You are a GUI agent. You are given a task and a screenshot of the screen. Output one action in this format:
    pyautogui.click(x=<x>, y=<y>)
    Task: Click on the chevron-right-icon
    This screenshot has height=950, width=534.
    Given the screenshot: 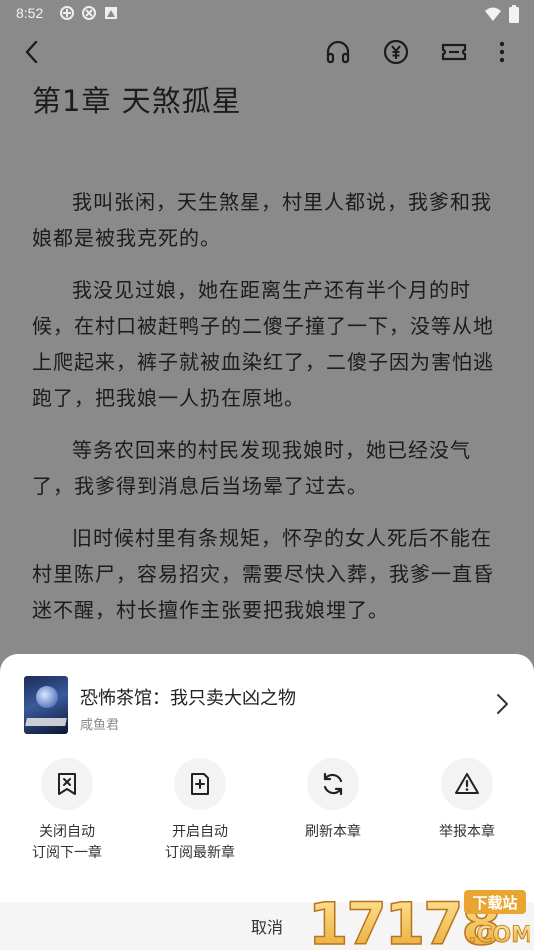 What is the action you would take?
    pyautogui.click(x=502, y=704)
    